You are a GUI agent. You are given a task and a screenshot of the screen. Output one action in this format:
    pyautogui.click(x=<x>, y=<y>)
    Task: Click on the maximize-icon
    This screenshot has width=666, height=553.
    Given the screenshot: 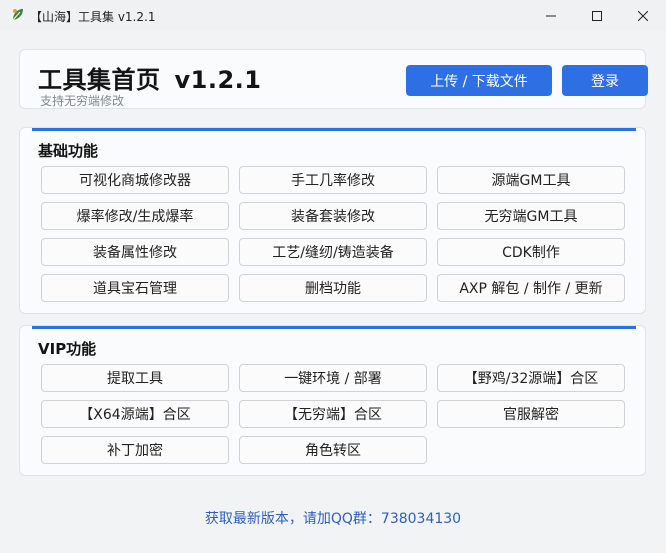 What is the action you would take?
    pyautogui.click(x=597, y=15)
    